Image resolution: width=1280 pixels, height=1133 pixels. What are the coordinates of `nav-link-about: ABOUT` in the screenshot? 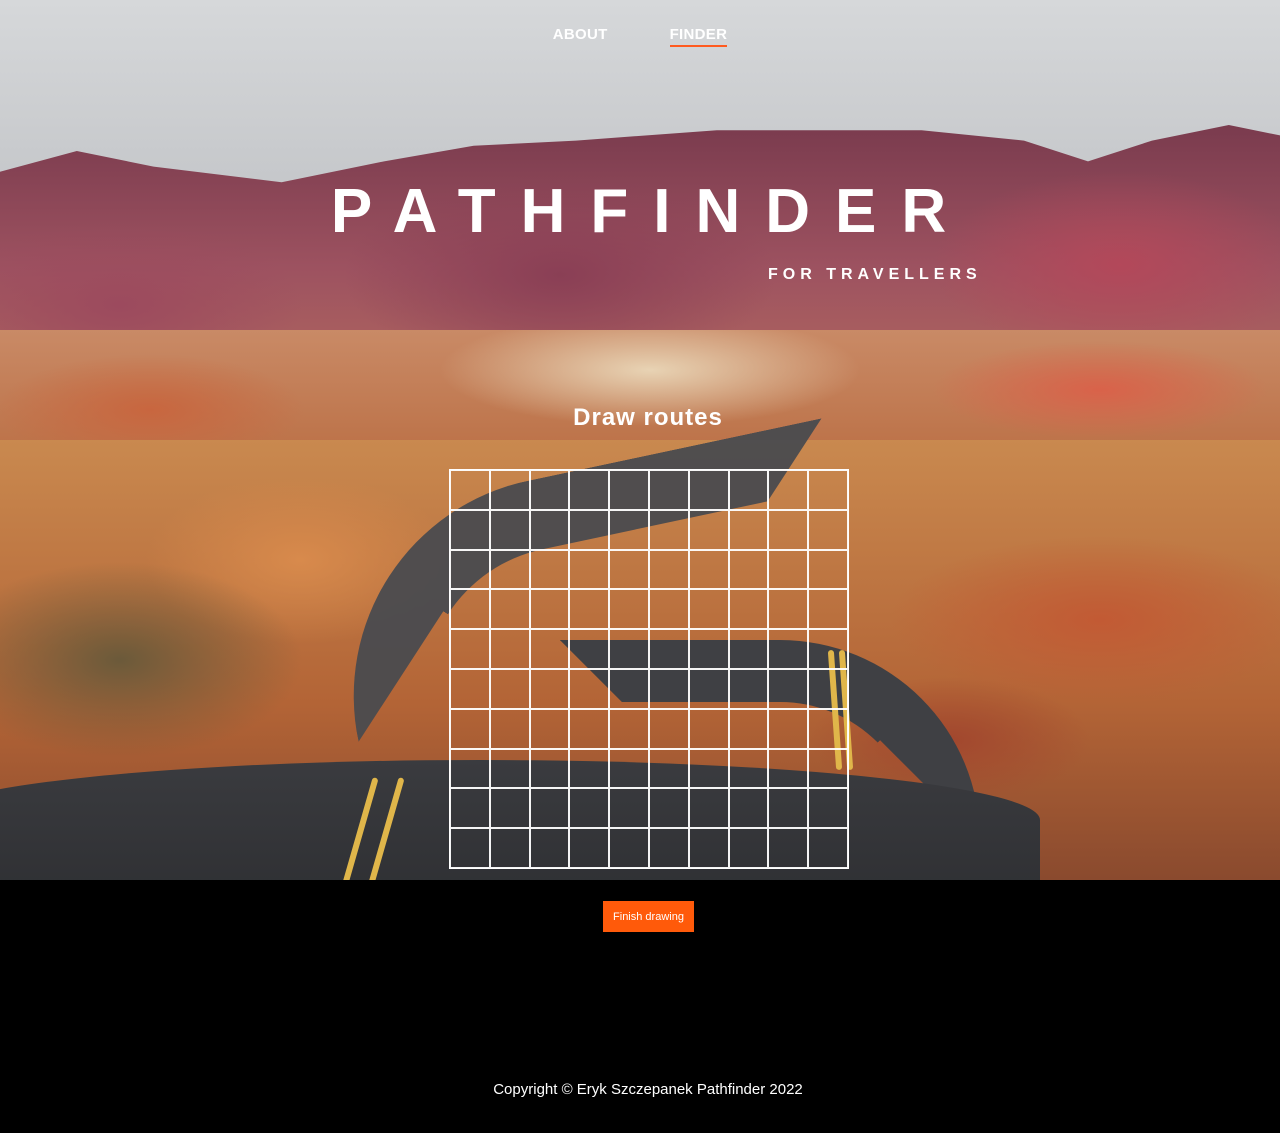 It's located at (580, 36).